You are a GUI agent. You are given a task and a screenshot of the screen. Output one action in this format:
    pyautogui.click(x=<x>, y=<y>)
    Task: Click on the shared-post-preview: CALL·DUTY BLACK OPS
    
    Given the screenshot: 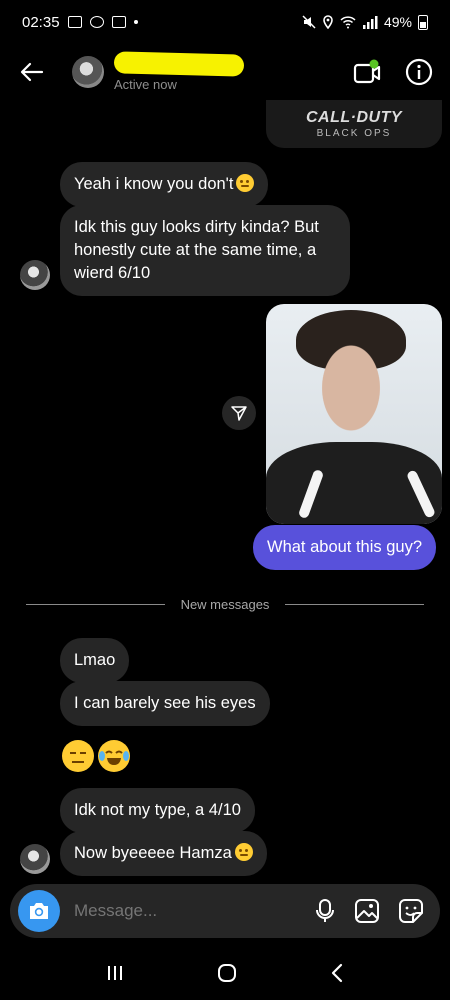 What is the action you would take?
    pyautogui.click(x=354, y=124)
    